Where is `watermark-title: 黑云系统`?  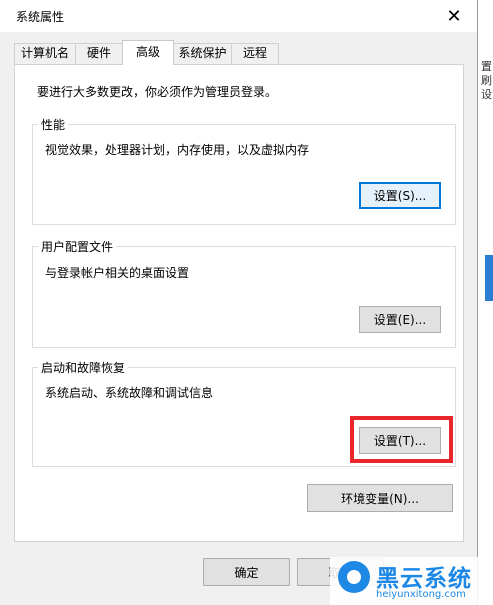
watermark-title: 黑云系统 is located at coordinates (424, 579).